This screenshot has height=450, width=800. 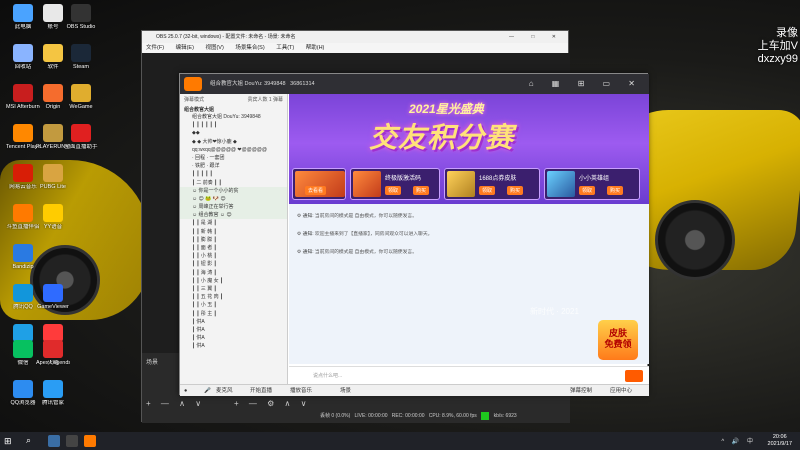 I want to click on banner-card: 去看看, so click(x=319, y=184).